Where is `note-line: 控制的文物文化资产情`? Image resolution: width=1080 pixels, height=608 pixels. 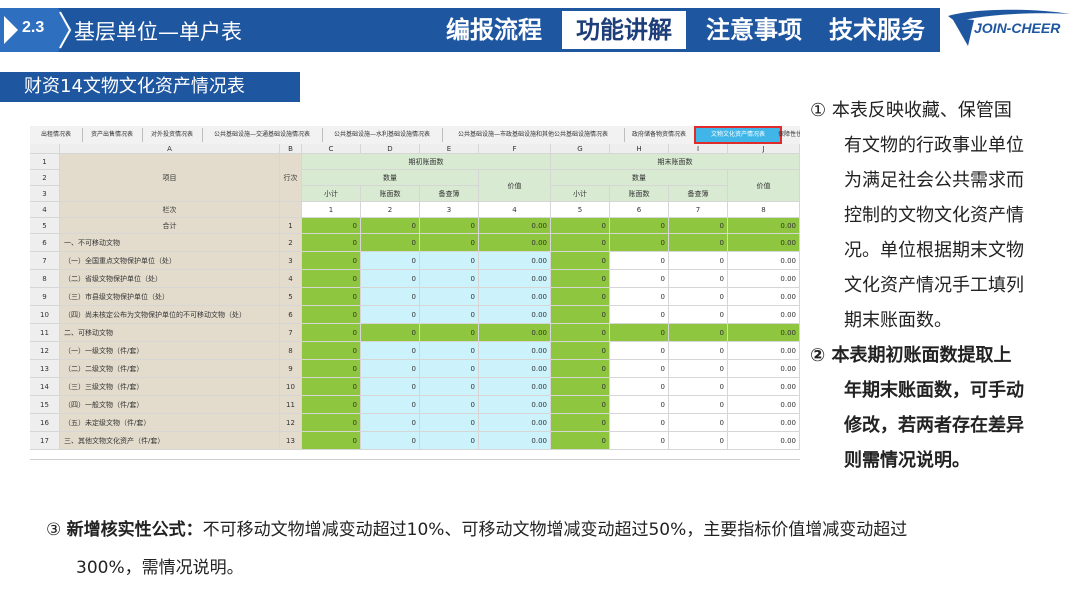
note-line: 控制的文物文化资产情 is located at coordinates (934, 215).